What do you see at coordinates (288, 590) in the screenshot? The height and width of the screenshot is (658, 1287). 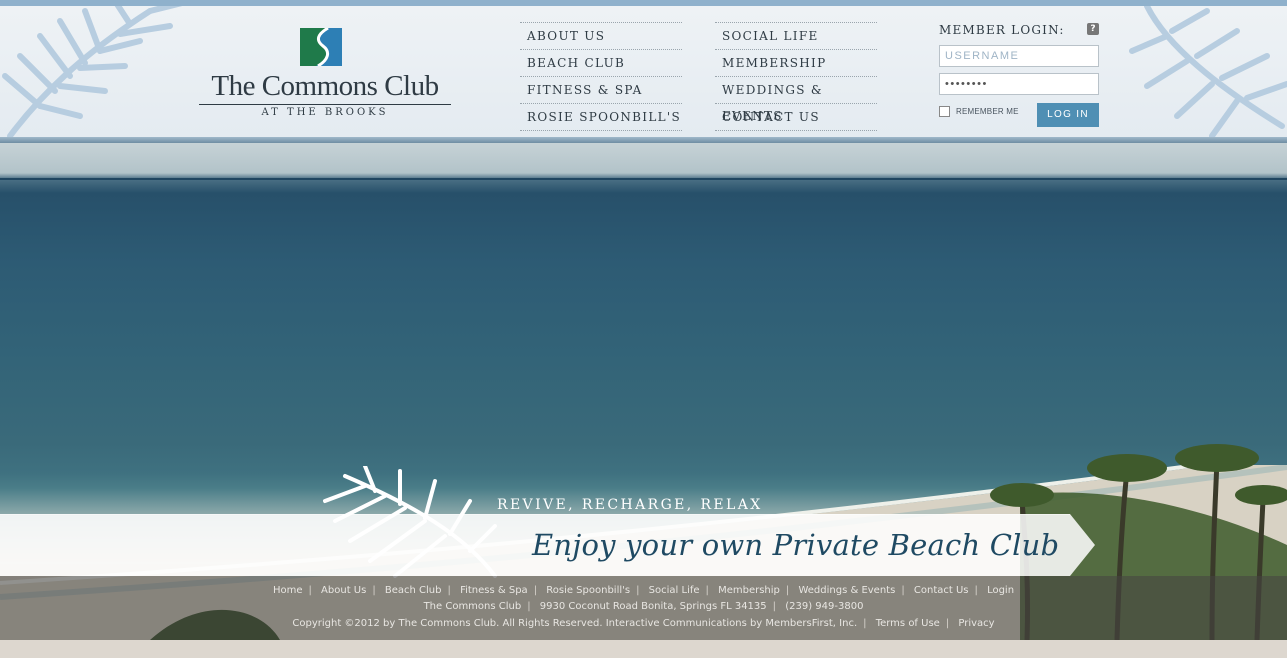 I see `footer-link-home: Home` at bounding box center [288, 590].